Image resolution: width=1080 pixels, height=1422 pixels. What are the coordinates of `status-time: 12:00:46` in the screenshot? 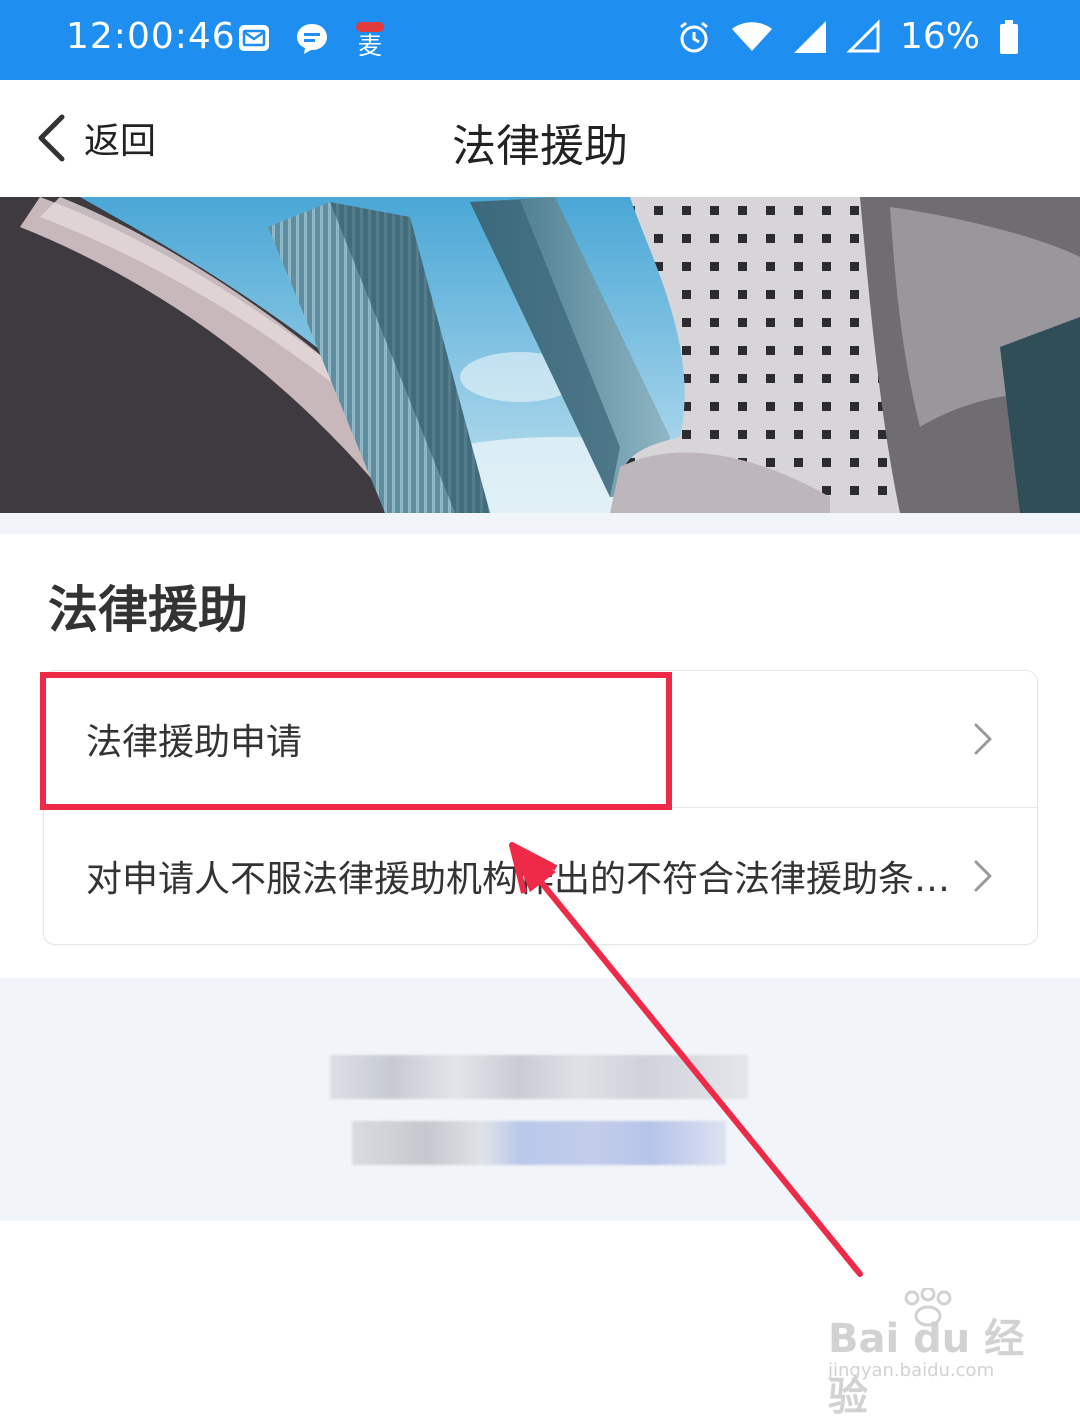 It's located at (151, 36).